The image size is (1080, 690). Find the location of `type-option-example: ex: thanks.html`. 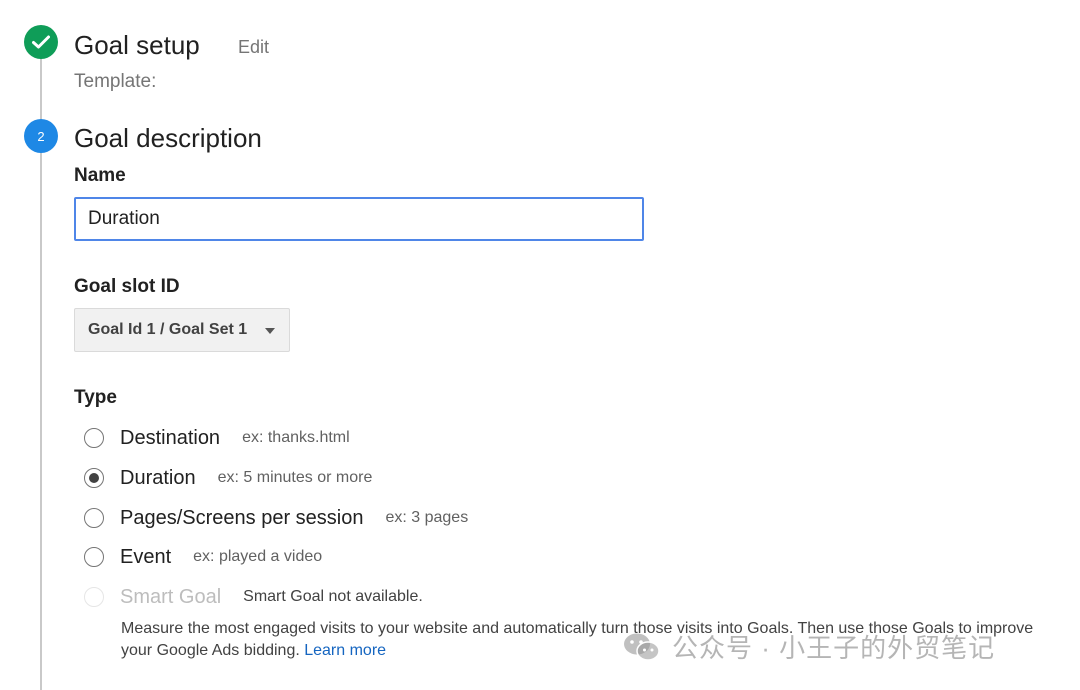

type-option-example: ex: thanks.html is located at coordinates (296, 437).